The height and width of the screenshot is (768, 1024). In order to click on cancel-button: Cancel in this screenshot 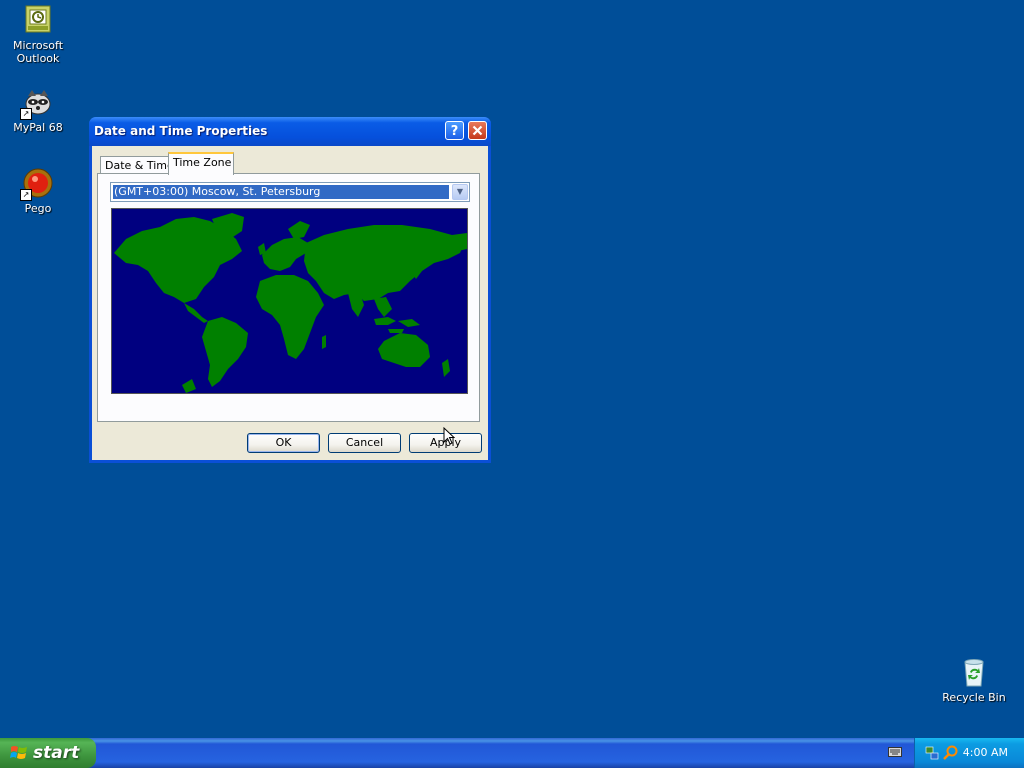, I will do `click(364, 443)`.